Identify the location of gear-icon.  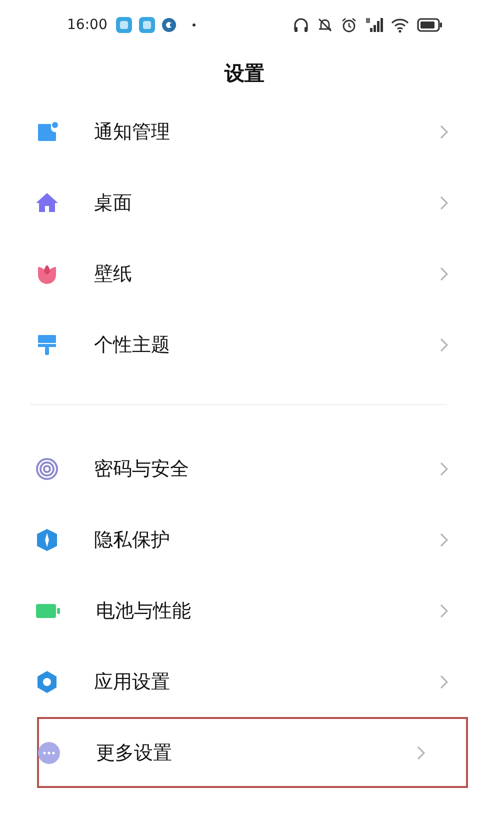
(47, 682).